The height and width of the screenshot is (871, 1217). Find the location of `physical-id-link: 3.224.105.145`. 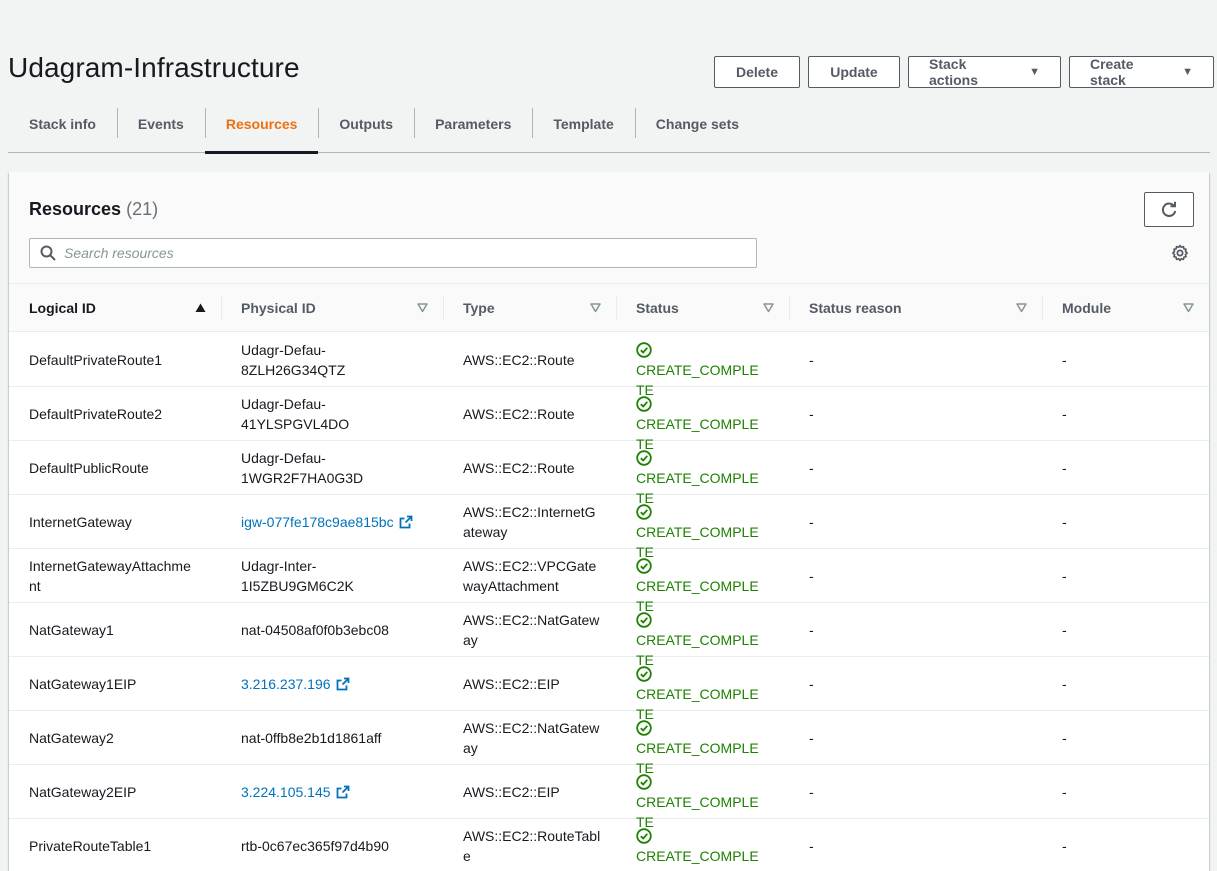

physical-id-link: 3.224.105.145 is located at coordinates (295, 792).